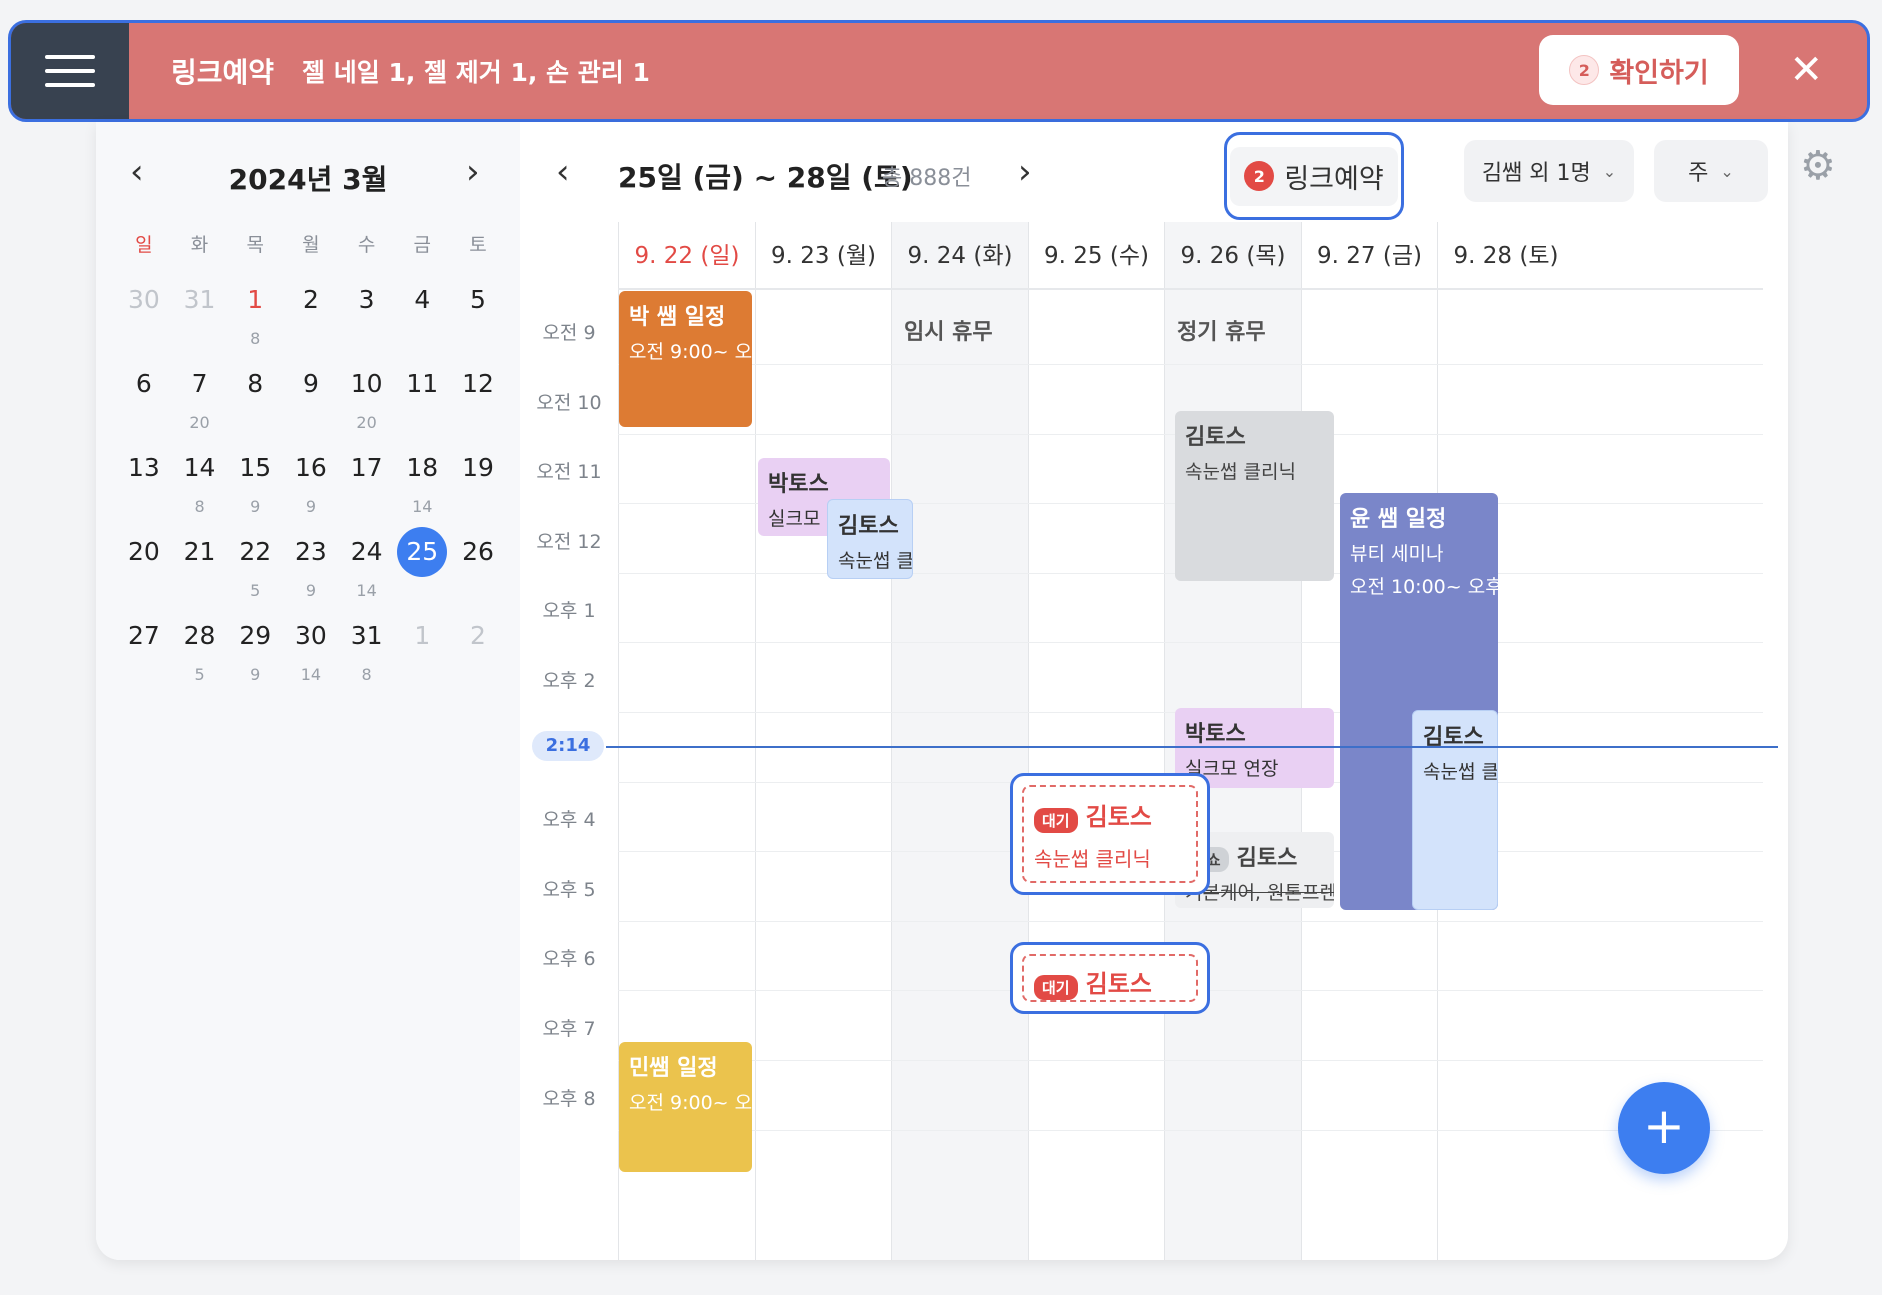  Describe the element at coordinates (569, 889) in the screenshot. I see `time-label: 오후 5` at that location.